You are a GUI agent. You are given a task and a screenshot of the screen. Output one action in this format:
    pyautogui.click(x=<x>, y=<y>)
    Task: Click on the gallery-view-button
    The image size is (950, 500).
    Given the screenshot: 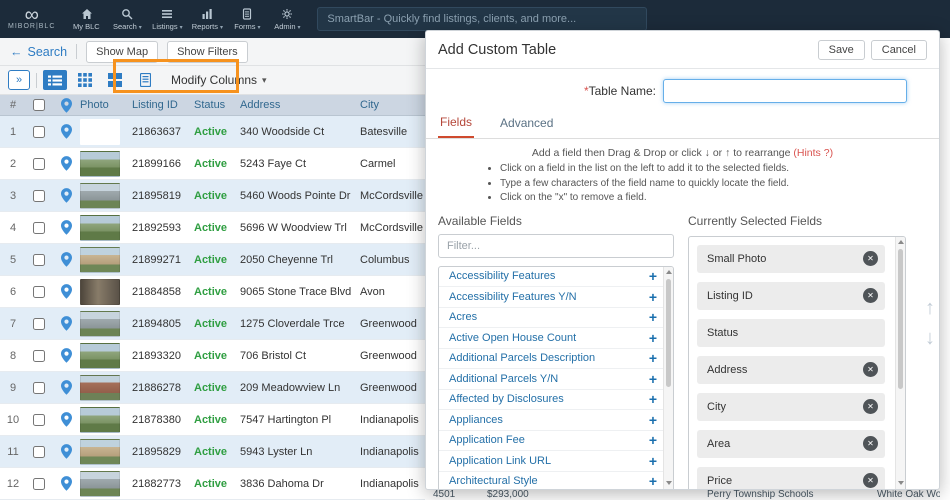 What is the action you would take?
    pyautogui.click(x=115, y=80)
    